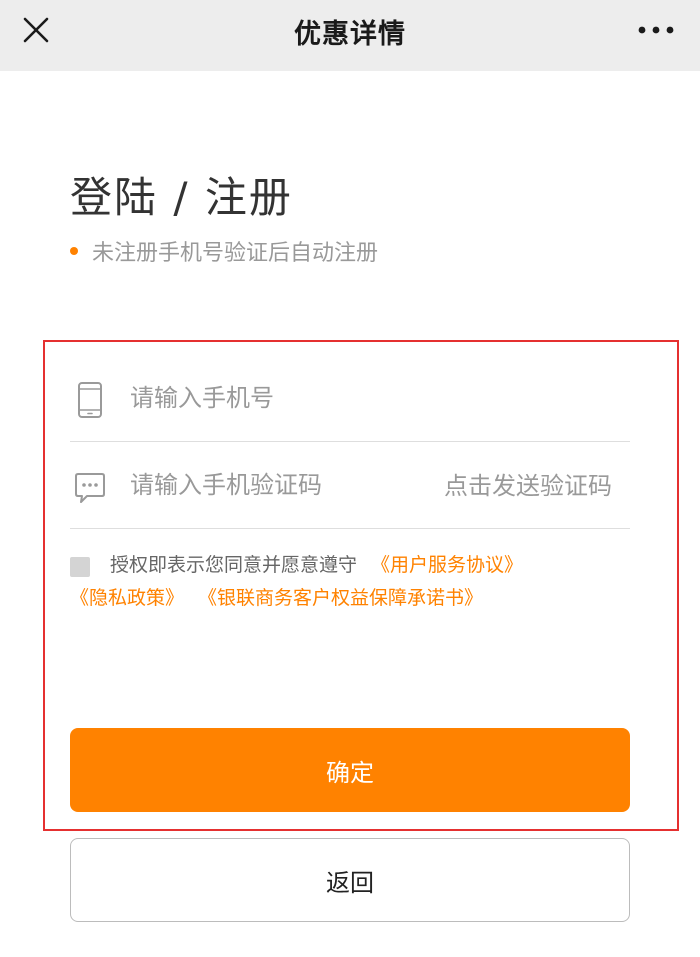  Describe the element at coordinates (80, 567) in the screenshot. I see `agreement-checkbox` at that location.